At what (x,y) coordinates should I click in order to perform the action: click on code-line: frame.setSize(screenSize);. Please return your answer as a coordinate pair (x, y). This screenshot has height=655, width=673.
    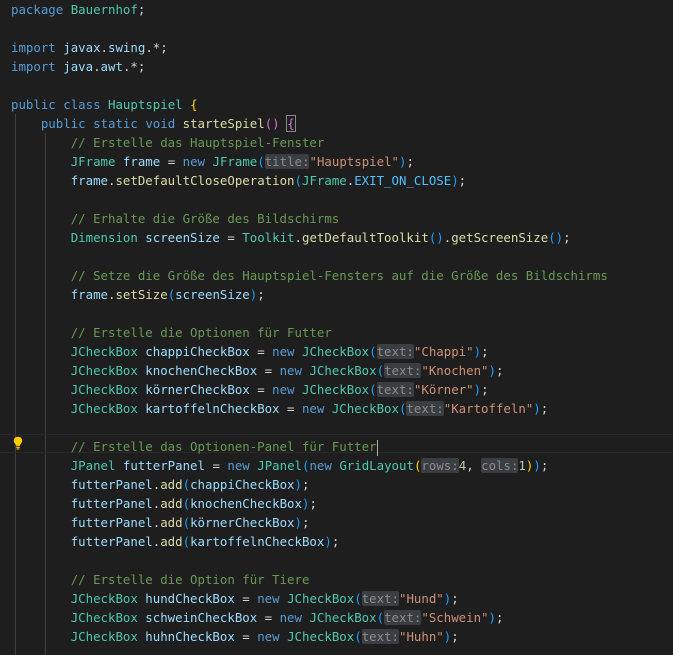
    Looking at the image, I should click on (138, 294).